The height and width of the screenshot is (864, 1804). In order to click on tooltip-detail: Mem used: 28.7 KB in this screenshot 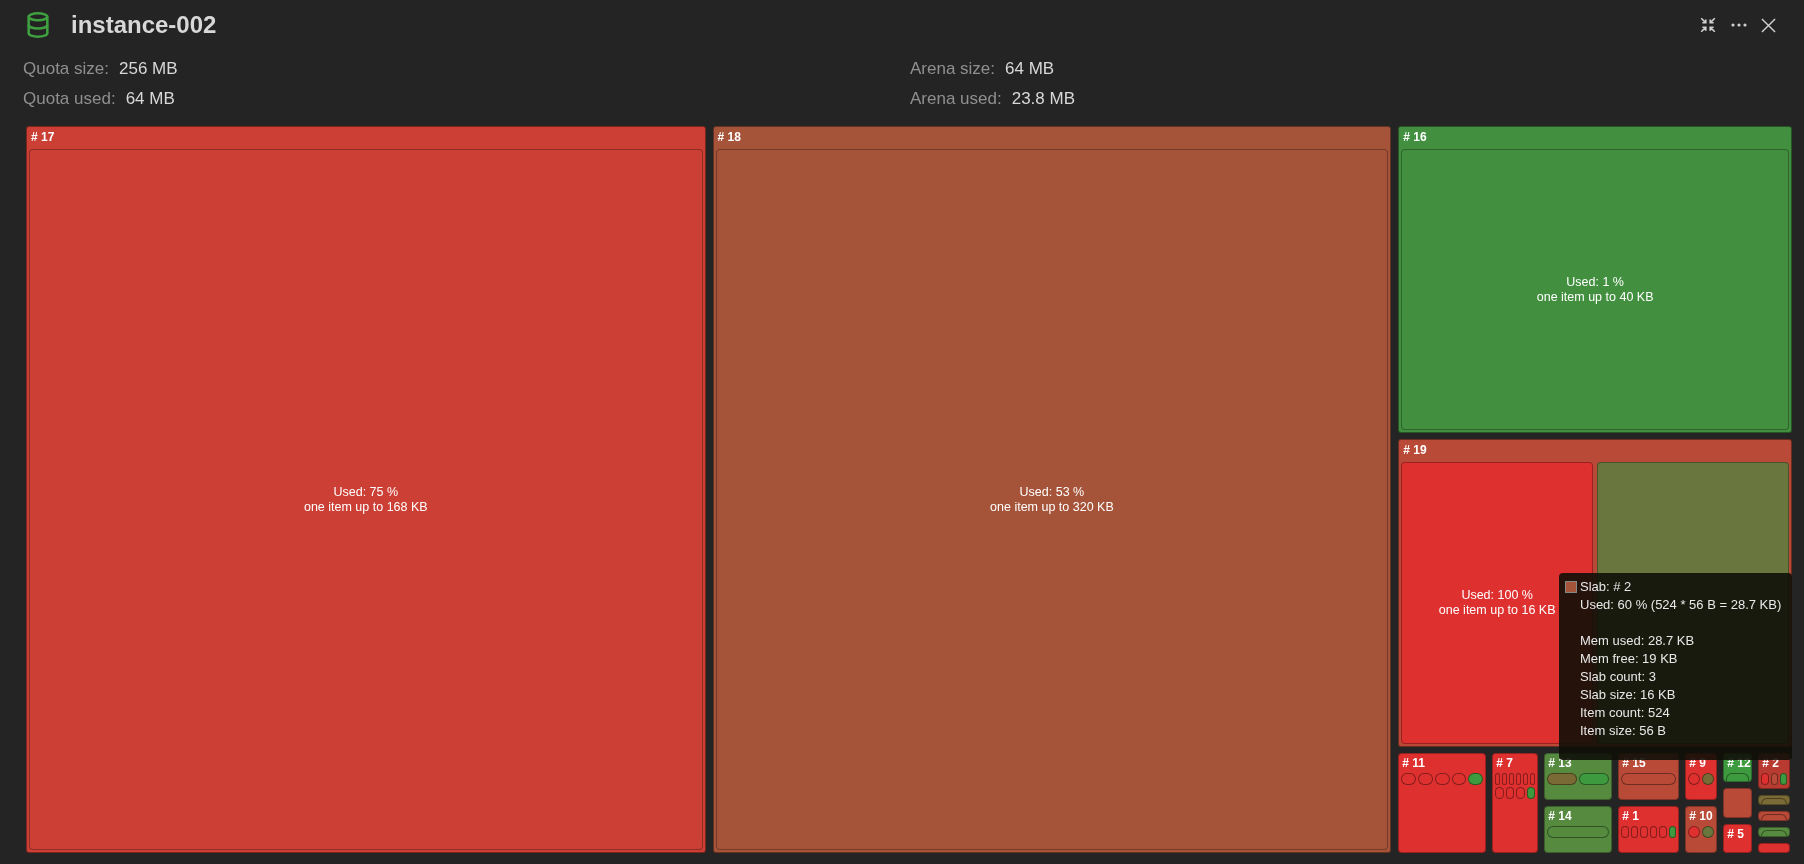, I will do `click(1637, 641)`.